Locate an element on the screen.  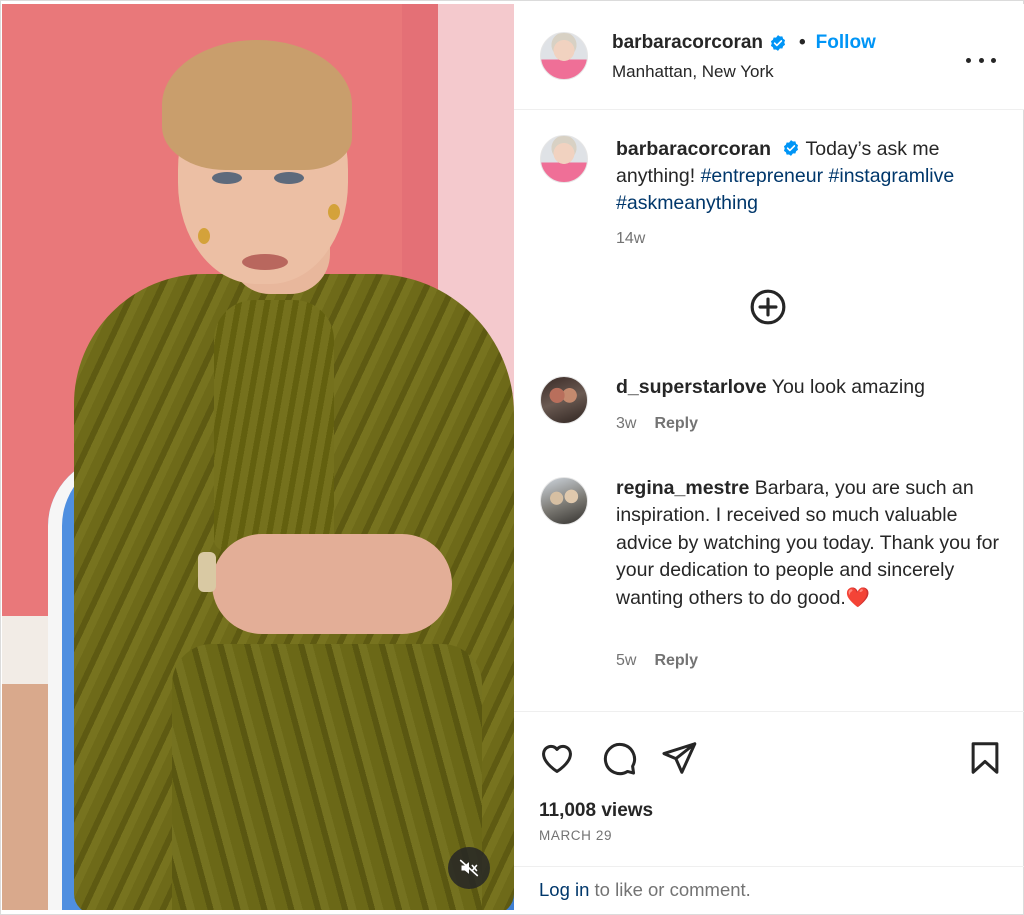
view-count: 11,008 views is located at coordinates (596, 811).